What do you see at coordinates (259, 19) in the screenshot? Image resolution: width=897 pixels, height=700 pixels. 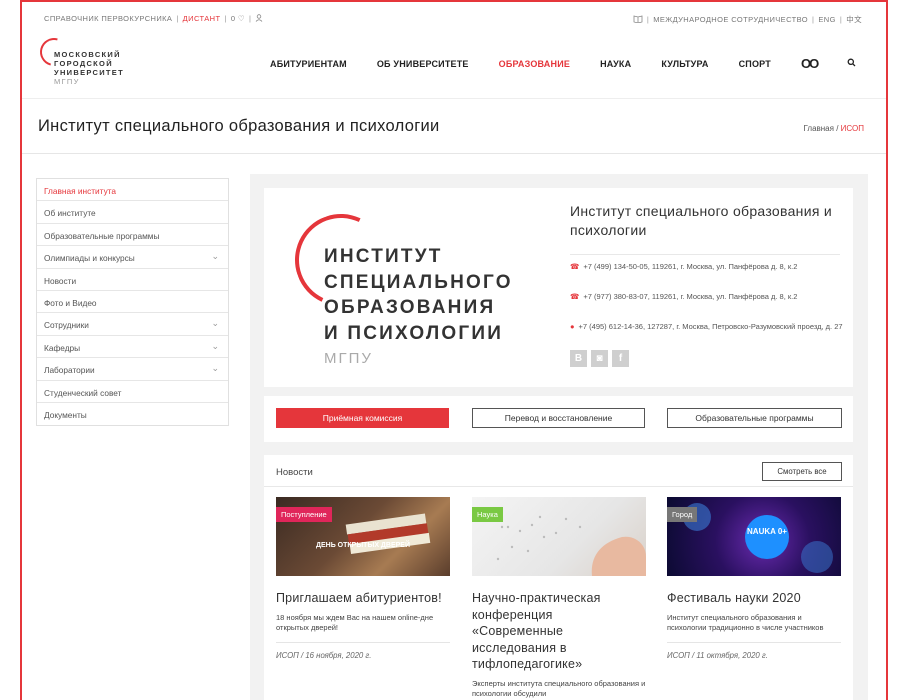 I see `user-icon` at bounding box center [259, 19].